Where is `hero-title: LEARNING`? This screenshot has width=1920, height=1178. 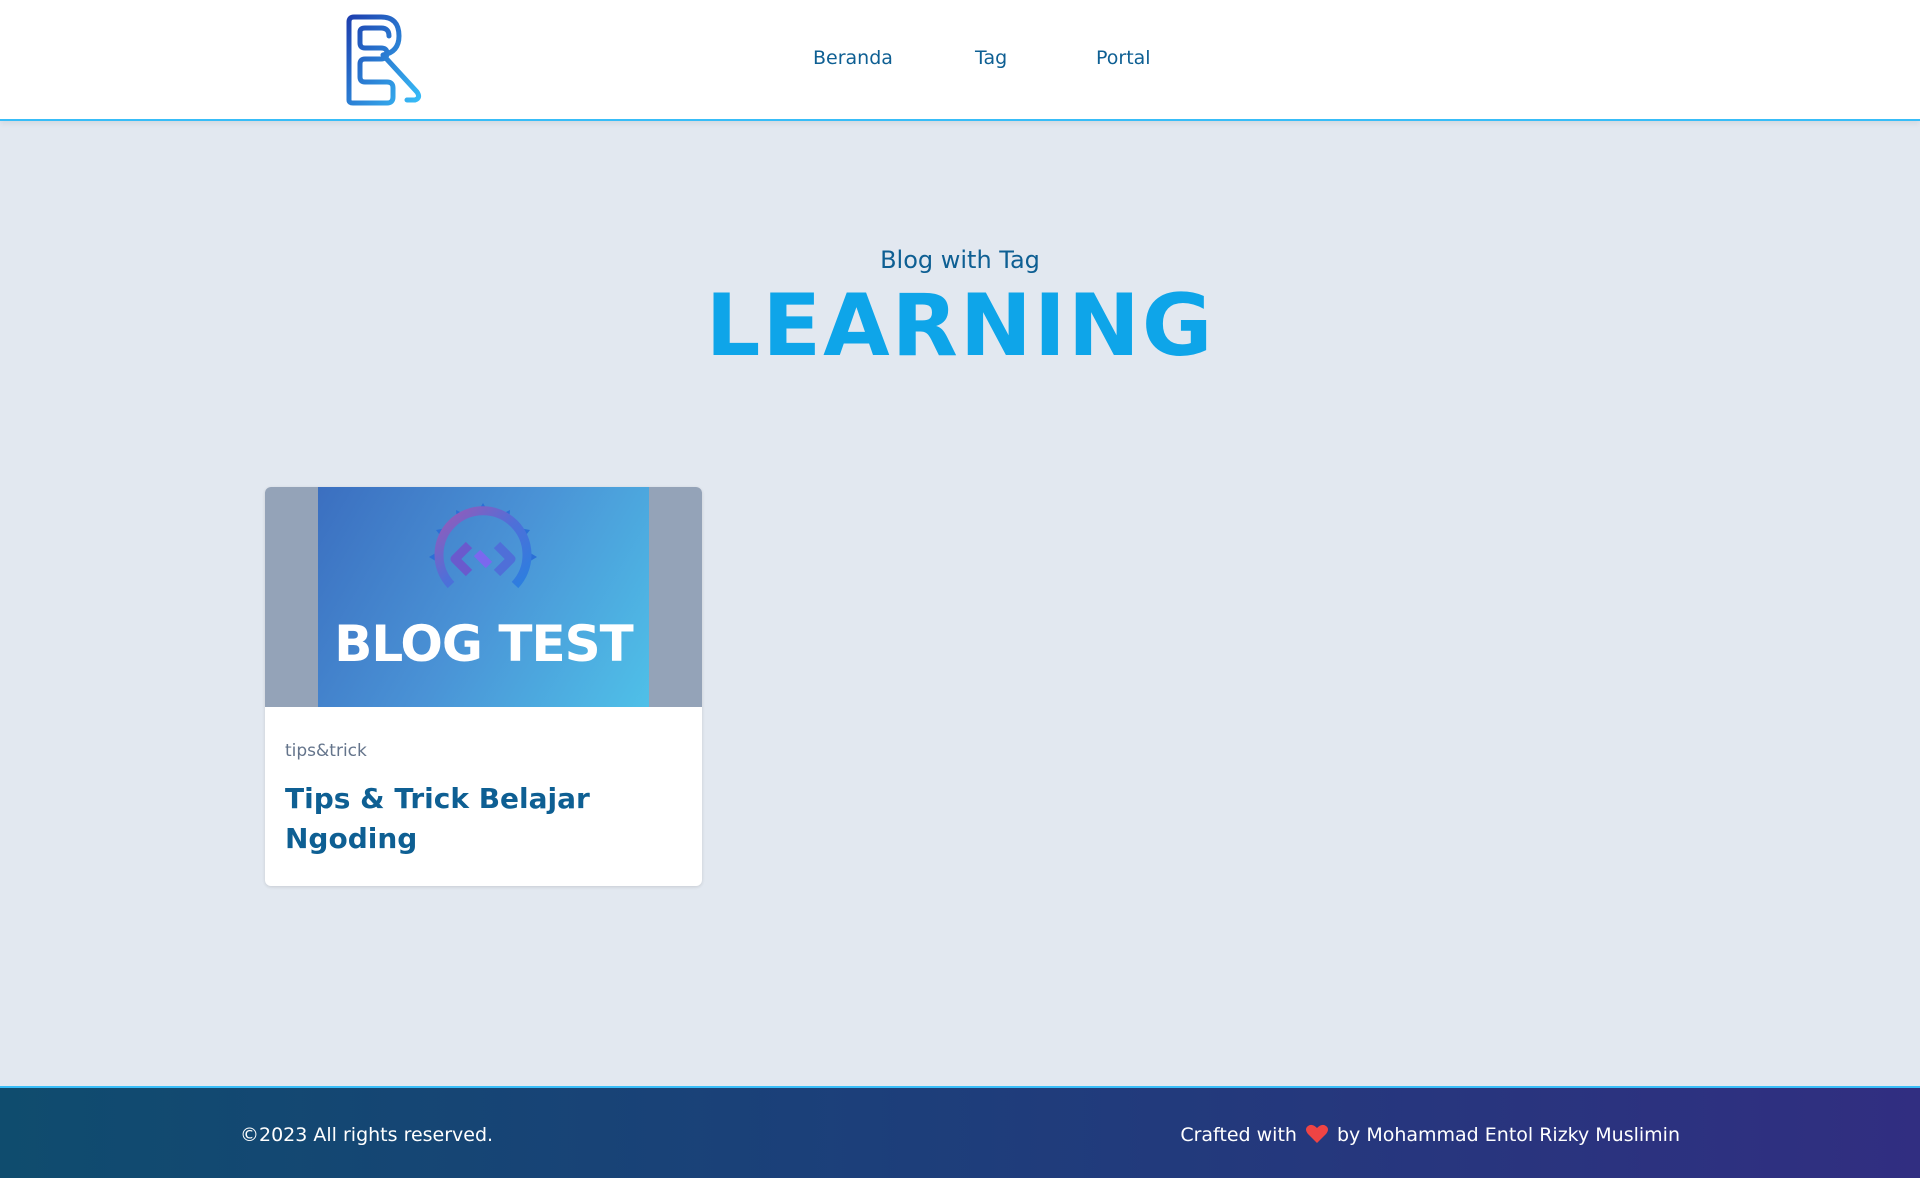
hero-title: LEARNING is located at coordinates (960, 326).